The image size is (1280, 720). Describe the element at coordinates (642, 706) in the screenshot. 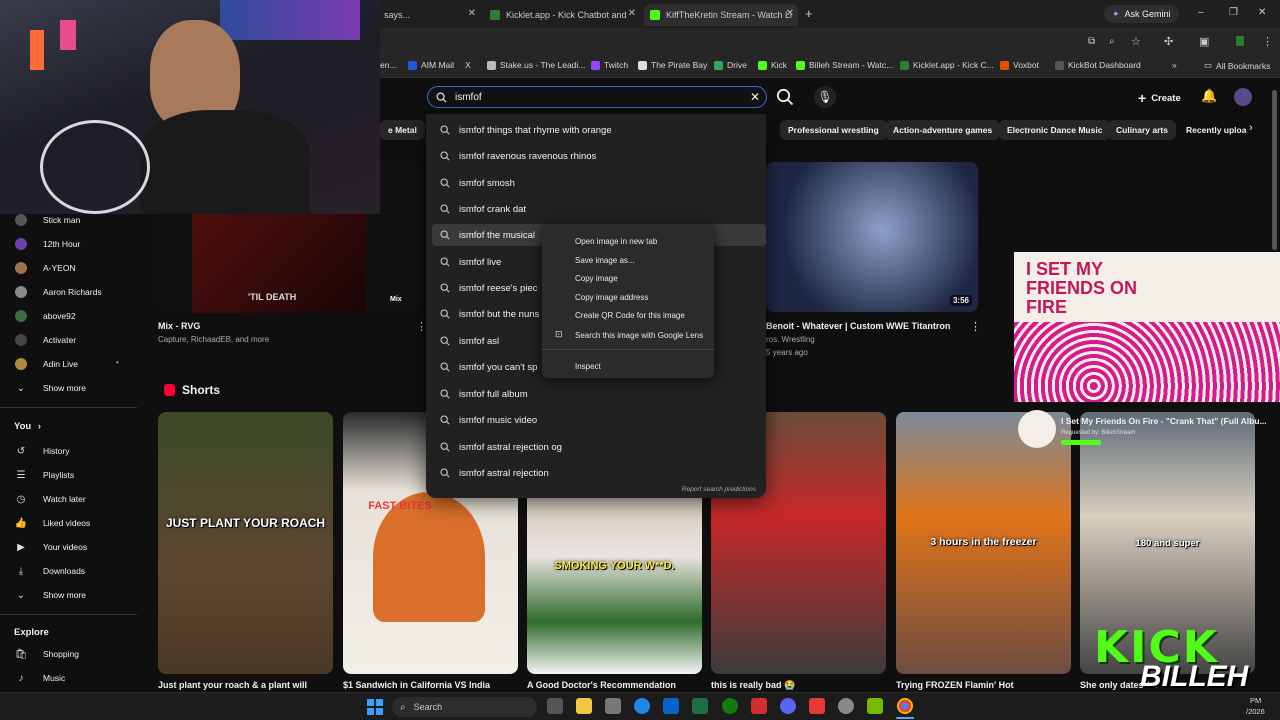

I see `edge-icon` at that location.